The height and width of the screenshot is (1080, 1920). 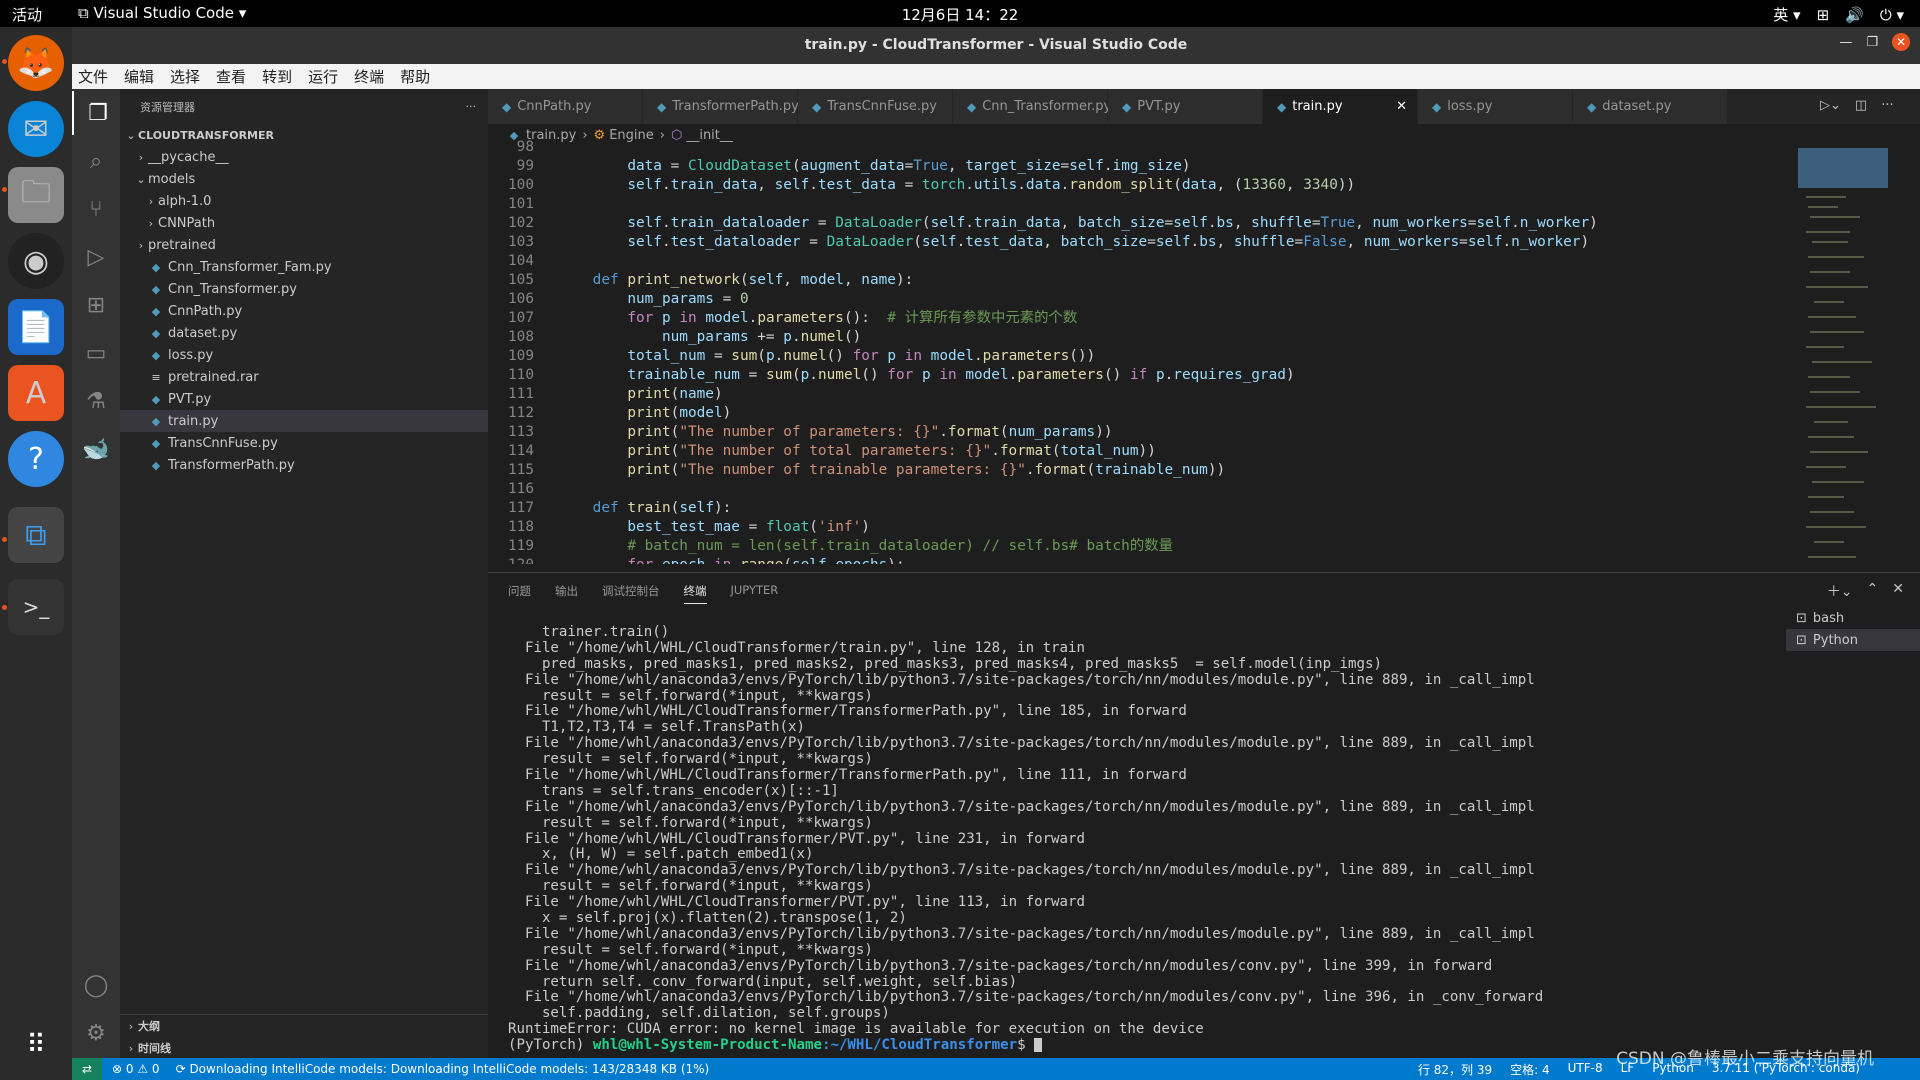 What do you see at coordinates (304, 421) in the screenshot?
I see `tree-file: ◆ train.py` at bounding box center [304, 421].